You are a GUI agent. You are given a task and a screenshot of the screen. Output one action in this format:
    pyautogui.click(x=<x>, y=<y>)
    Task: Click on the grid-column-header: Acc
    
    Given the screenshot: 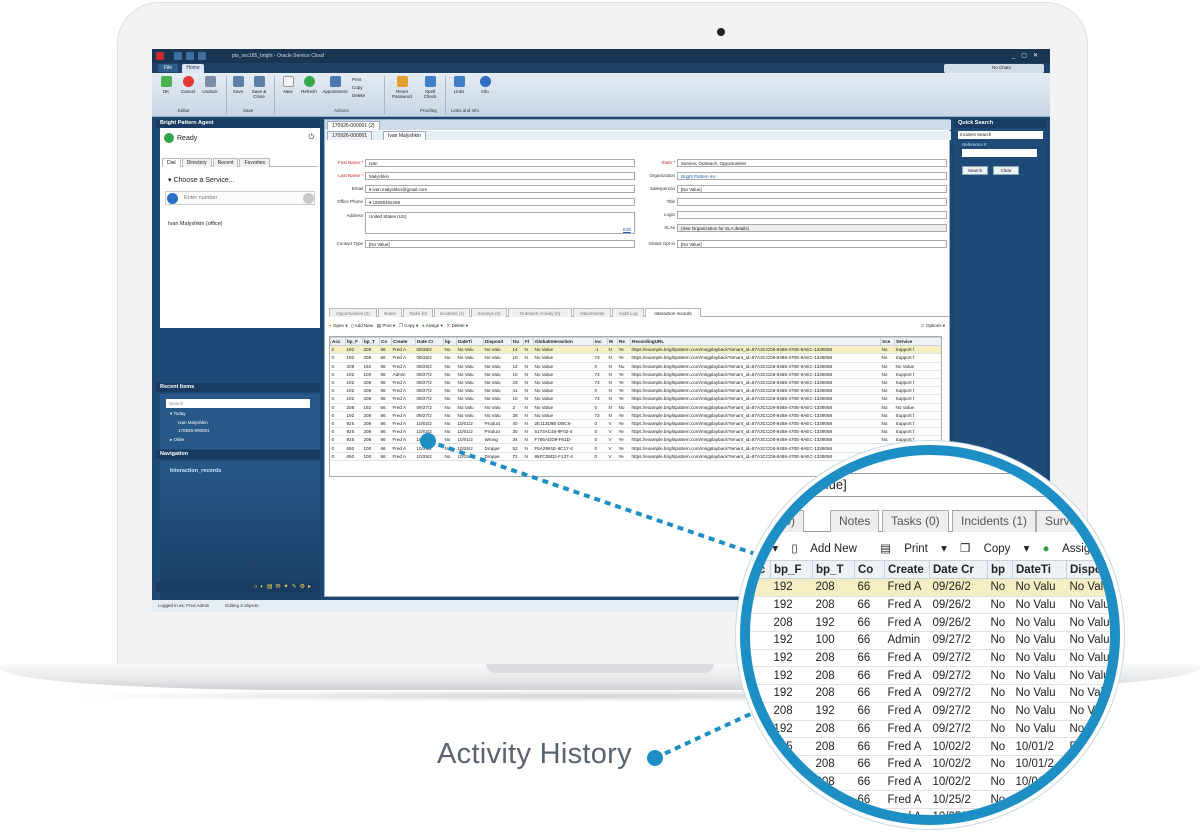 What is the action you would take?
    pyautogui.click(x=338, y=342)
    